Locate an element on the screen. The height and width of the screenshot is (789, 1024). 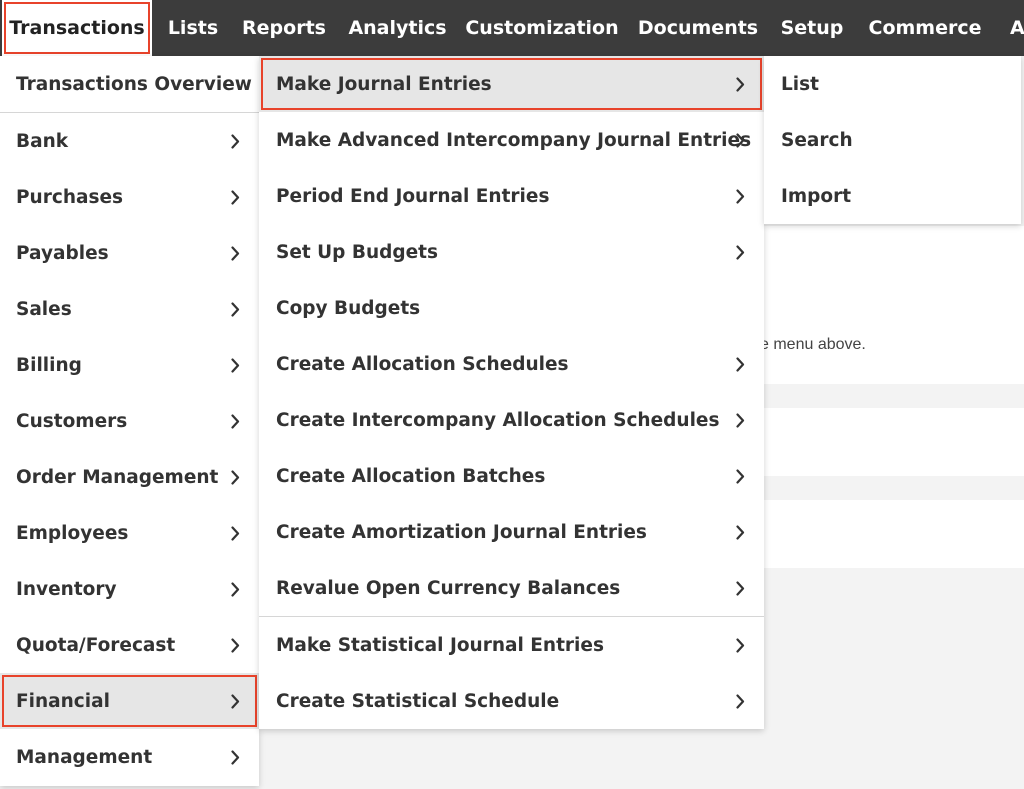
page-panel-middle is located at coordinates (892, 442).